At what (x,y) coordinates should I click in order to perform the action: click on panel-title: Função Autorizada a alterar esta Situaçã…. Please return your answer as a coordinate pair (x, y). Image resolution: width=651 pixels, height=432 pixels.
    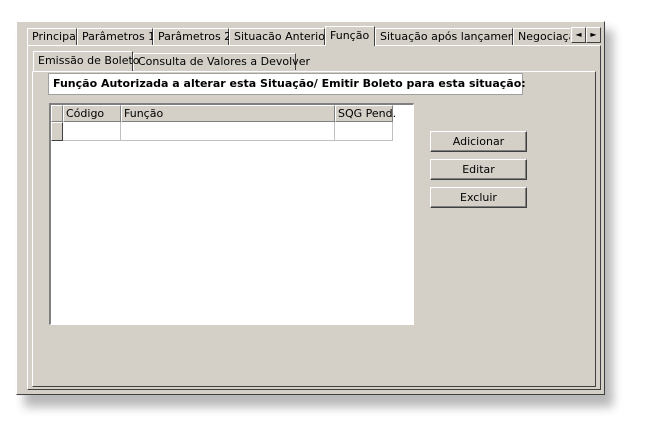
    Looking at the image, I should click on (287, 84).